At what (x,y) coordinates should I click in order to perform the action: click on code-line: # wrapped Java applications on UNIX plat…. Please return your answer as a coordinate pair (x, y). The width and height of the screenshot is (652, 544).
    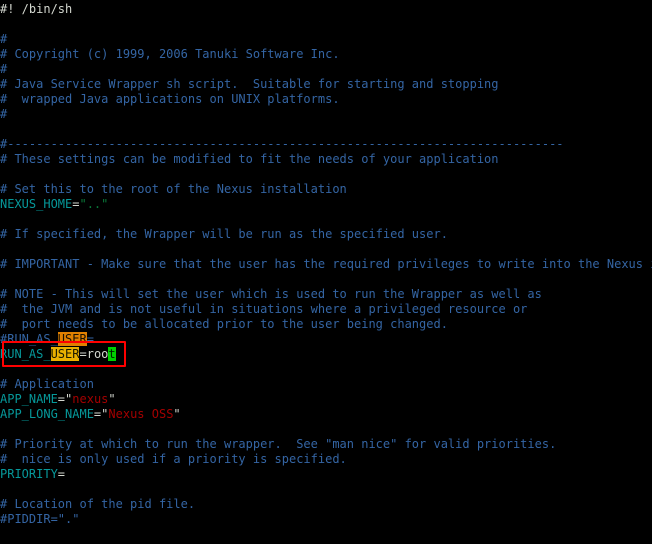
    Looking at the image, I should click on (326, 99).